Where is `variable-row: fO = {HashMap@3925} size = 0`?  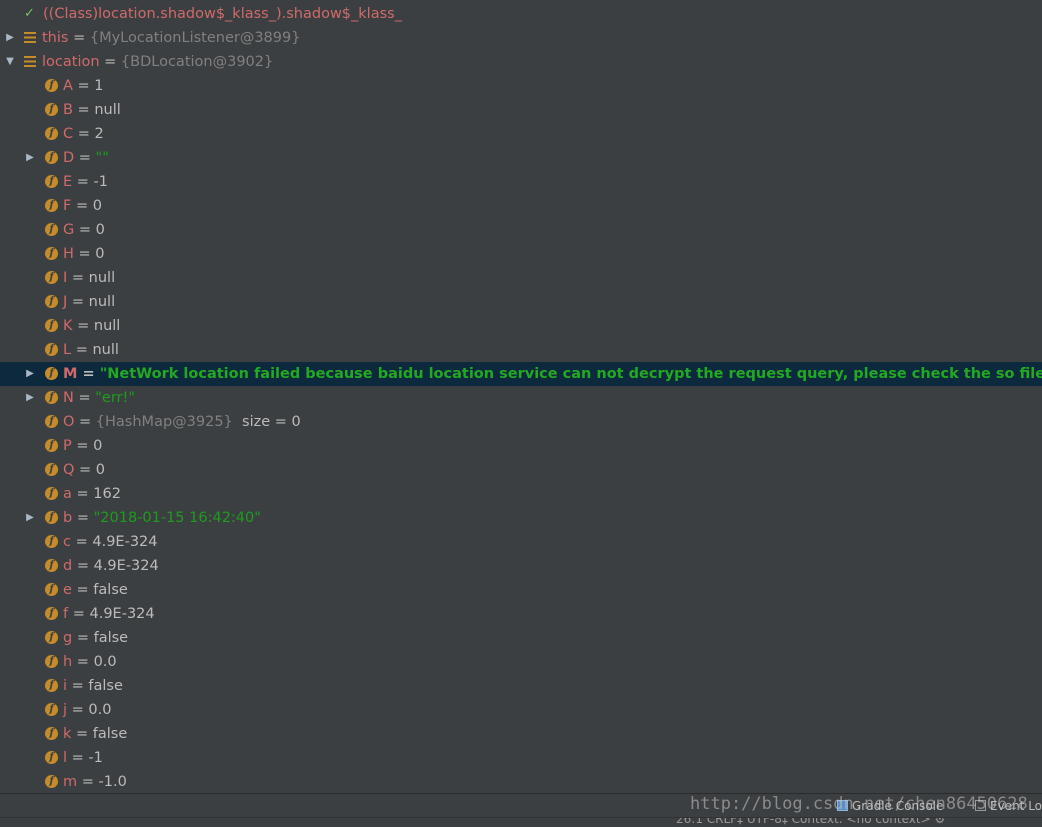
variable-row: fO = {HashMap@3925} size = 0 is located at coordinates (521, 422).